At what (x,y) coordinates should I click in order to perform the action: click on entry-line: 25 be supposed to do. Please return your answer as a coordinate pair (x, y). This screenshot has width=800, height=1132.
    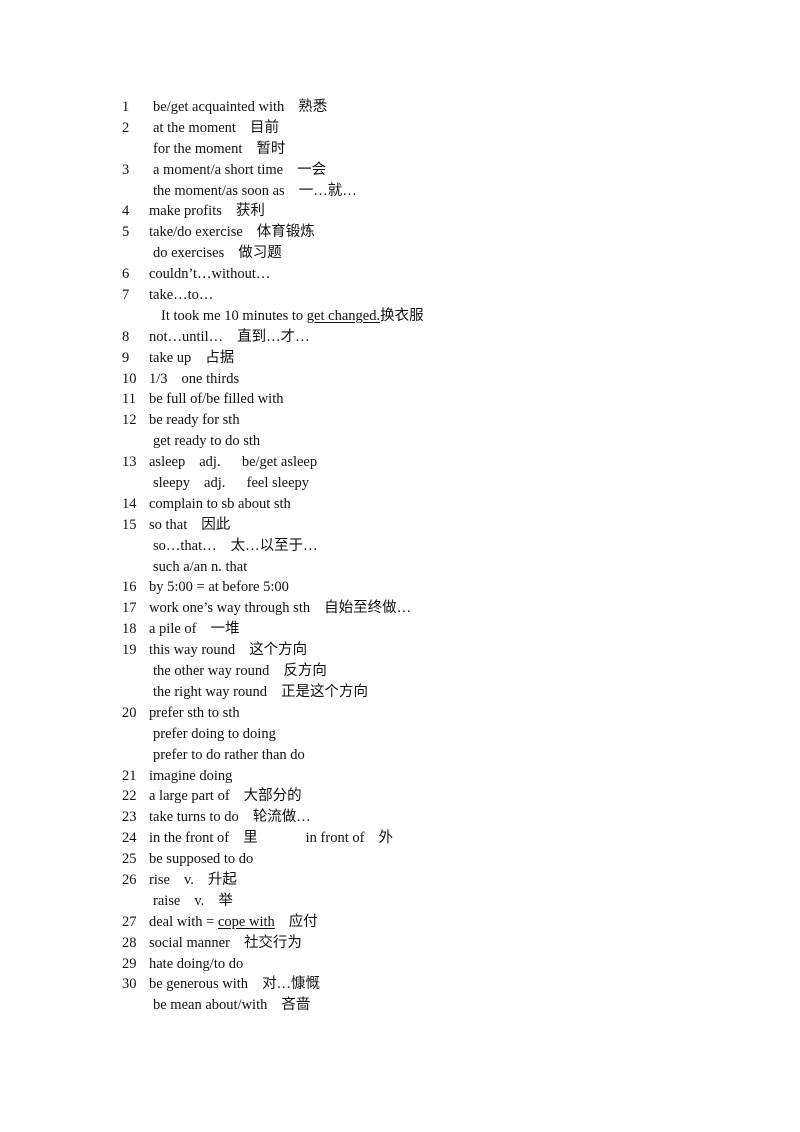
    Looking at the image, I should click on (400, 859).